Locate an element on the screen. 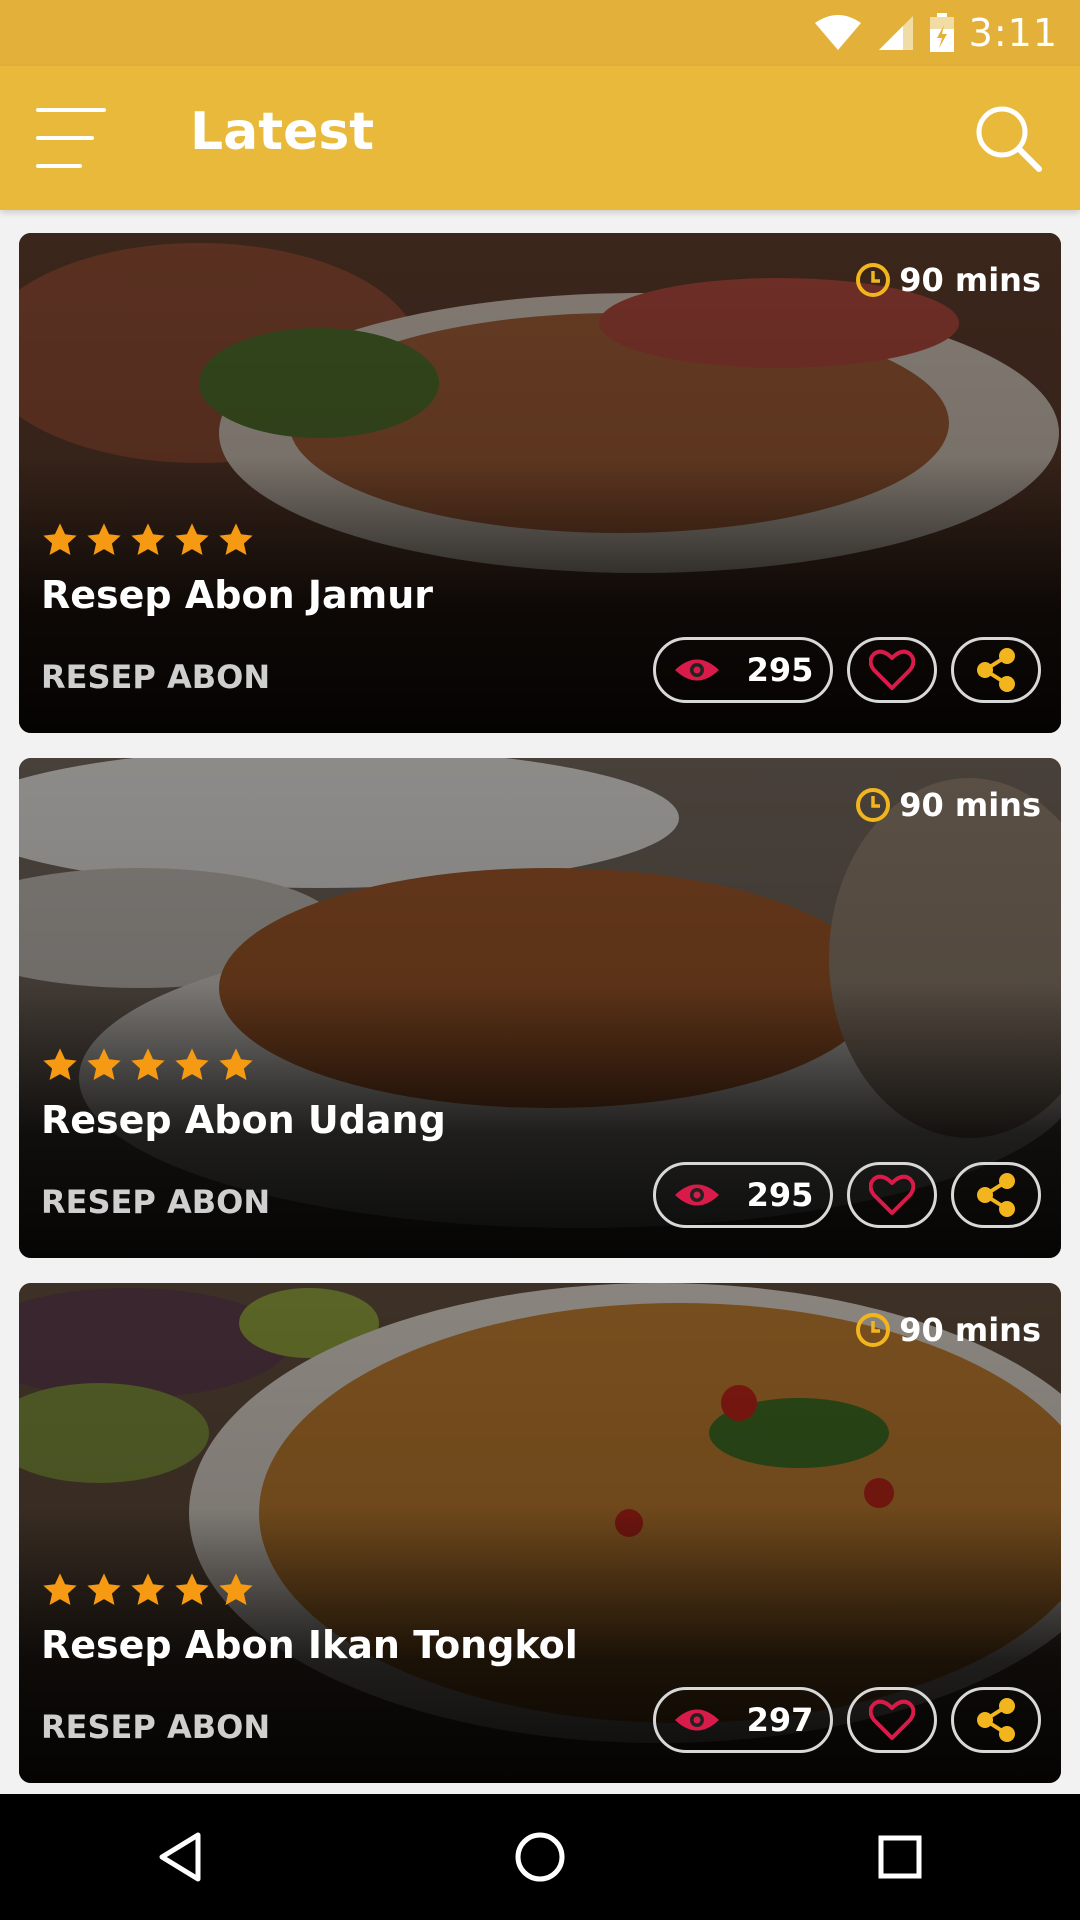  system-nav-bar is located at coordinates (540, 1857).